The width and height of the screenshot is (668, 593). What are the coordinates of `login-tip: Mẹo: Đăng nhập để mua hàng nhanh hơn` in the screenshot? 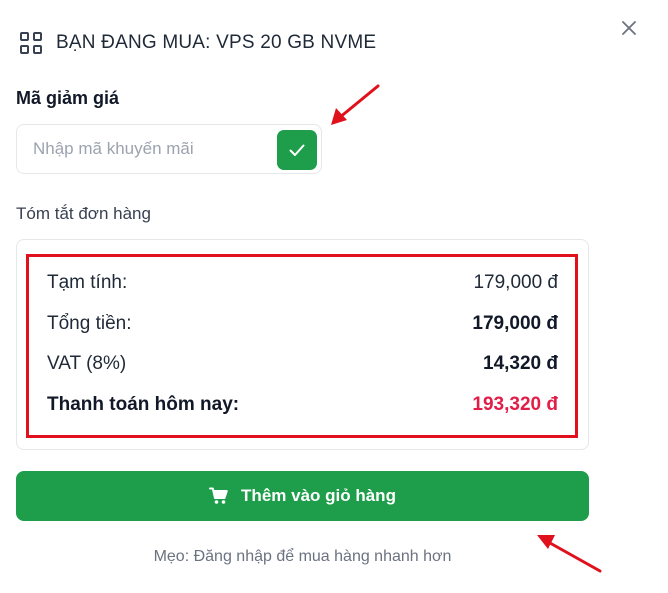 It's located at (302, 556).